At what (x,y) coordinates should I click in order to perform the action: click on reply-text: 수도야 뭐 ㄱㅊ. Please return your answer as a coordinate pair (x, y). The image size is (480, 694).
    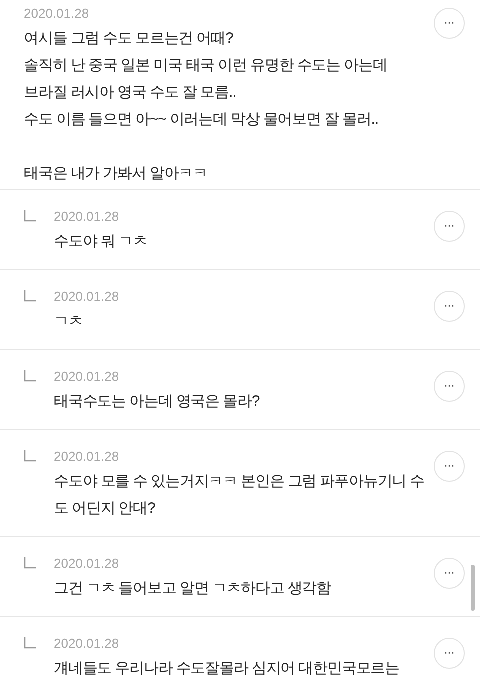
    Looking at the image, I should click on (101, 242).